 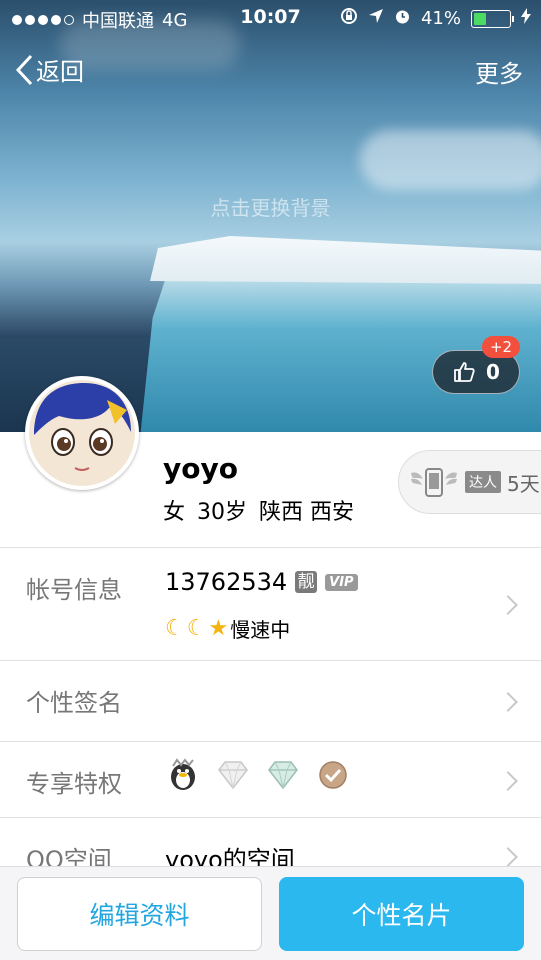 I want to click on battery-icon, so click(x=492, y=18).